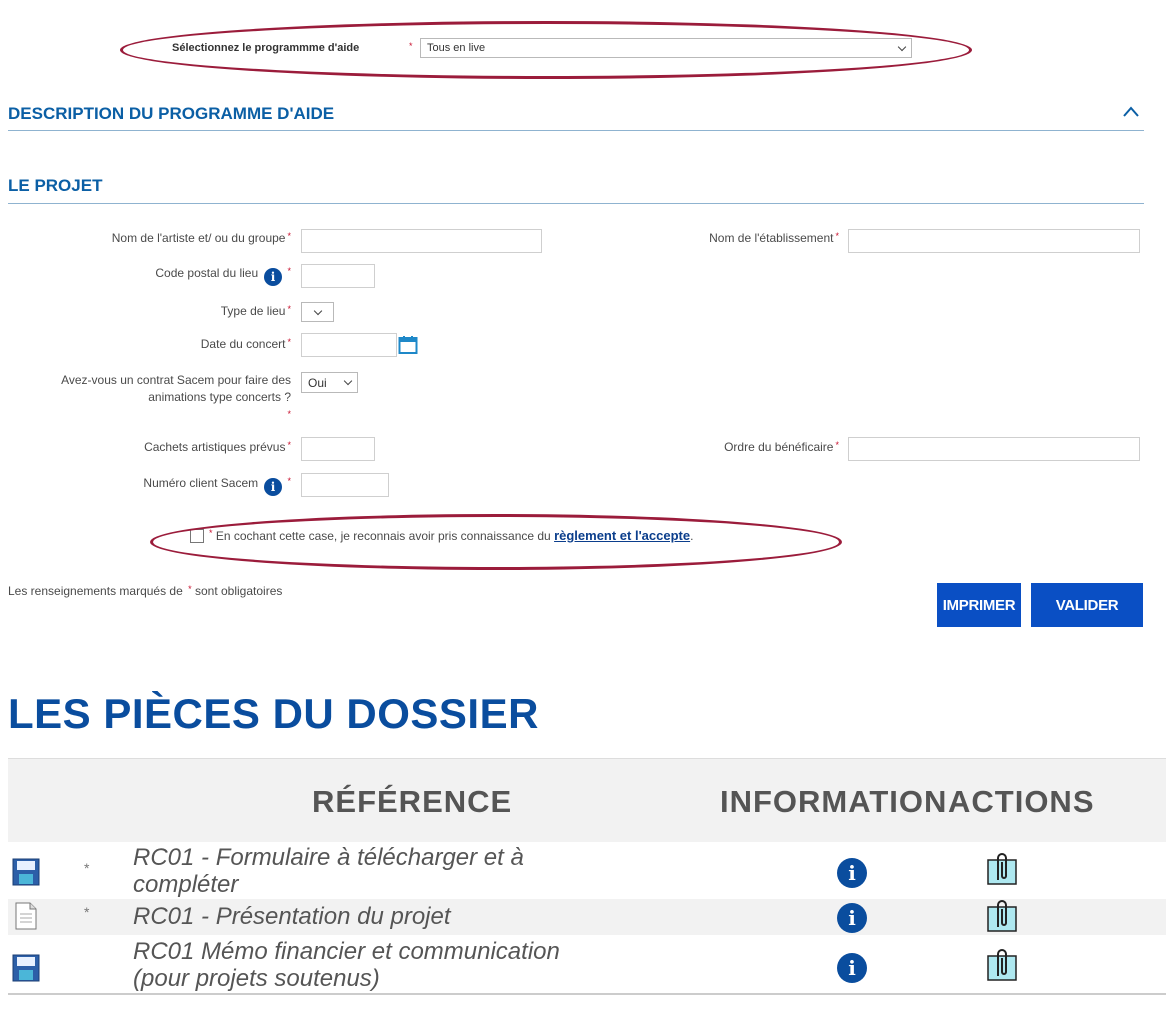 Image resolution: width=1166 pixels, height=1021 pixels. What do you see at coordinates (349, 345) in the screenshot?
I see `concert-date-input` at bounding box center [349, 345].